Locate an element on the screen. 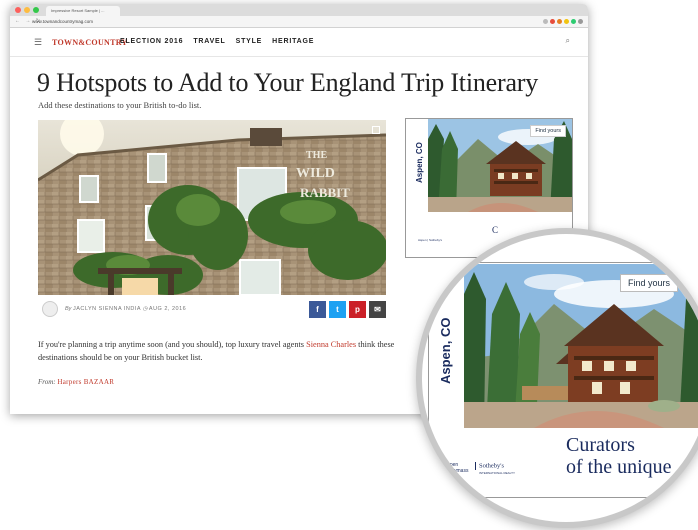  search-icon: ⌕ is located at coordinates (568, 41).